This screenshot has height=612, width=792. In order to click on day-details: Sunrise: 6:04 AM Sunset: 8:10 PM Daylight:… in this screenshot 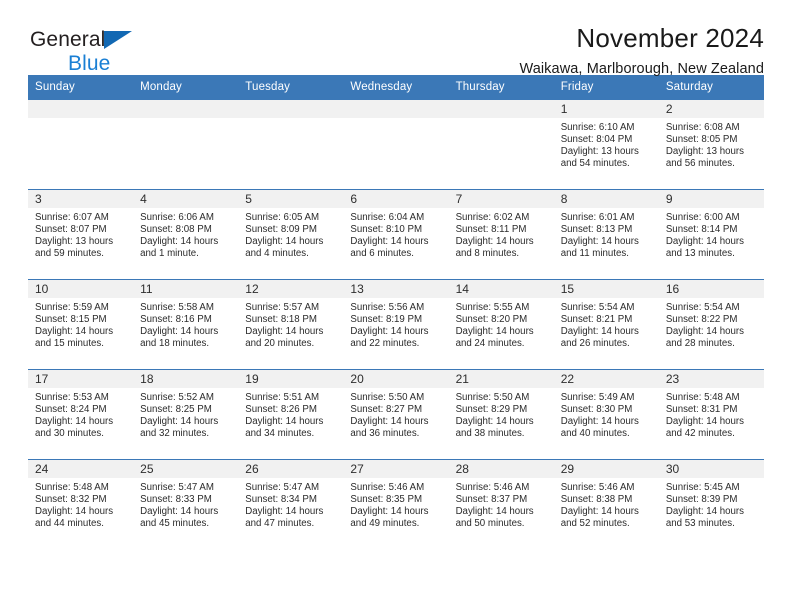, I will do `click(395, 234)`.